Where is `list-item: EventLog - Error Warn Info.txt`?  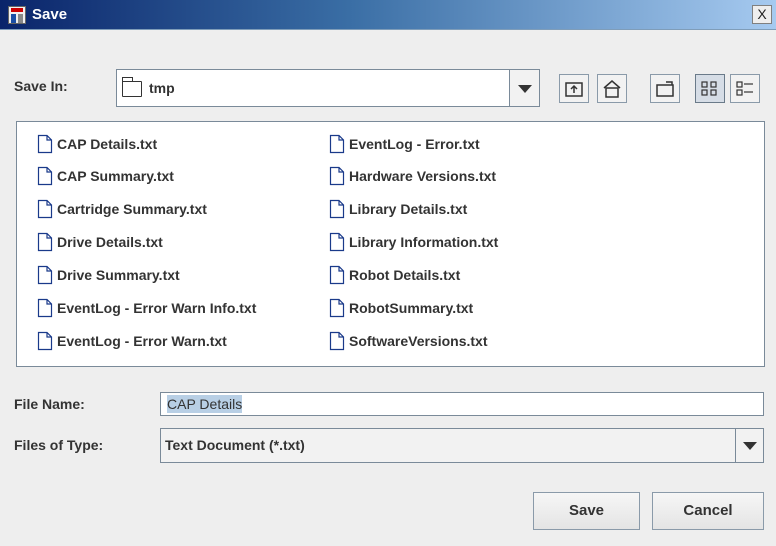
list-item: EventLog - Error Warn Info.txt is located at coordinates (146, 308).